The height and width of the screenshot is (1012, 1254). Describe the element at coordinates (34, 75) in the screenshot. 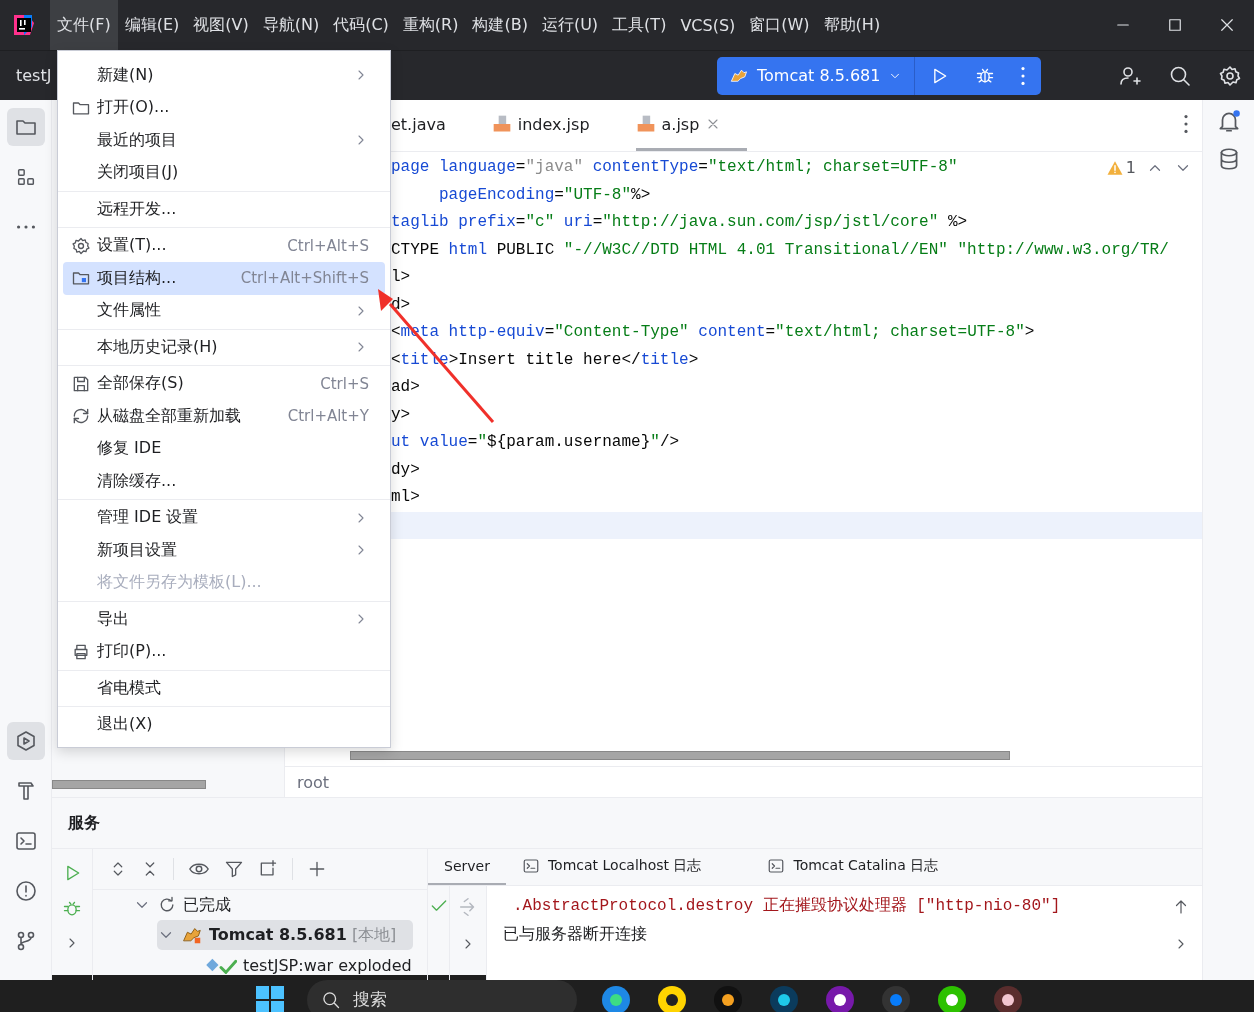

I see `project-name: testJ` at that location.